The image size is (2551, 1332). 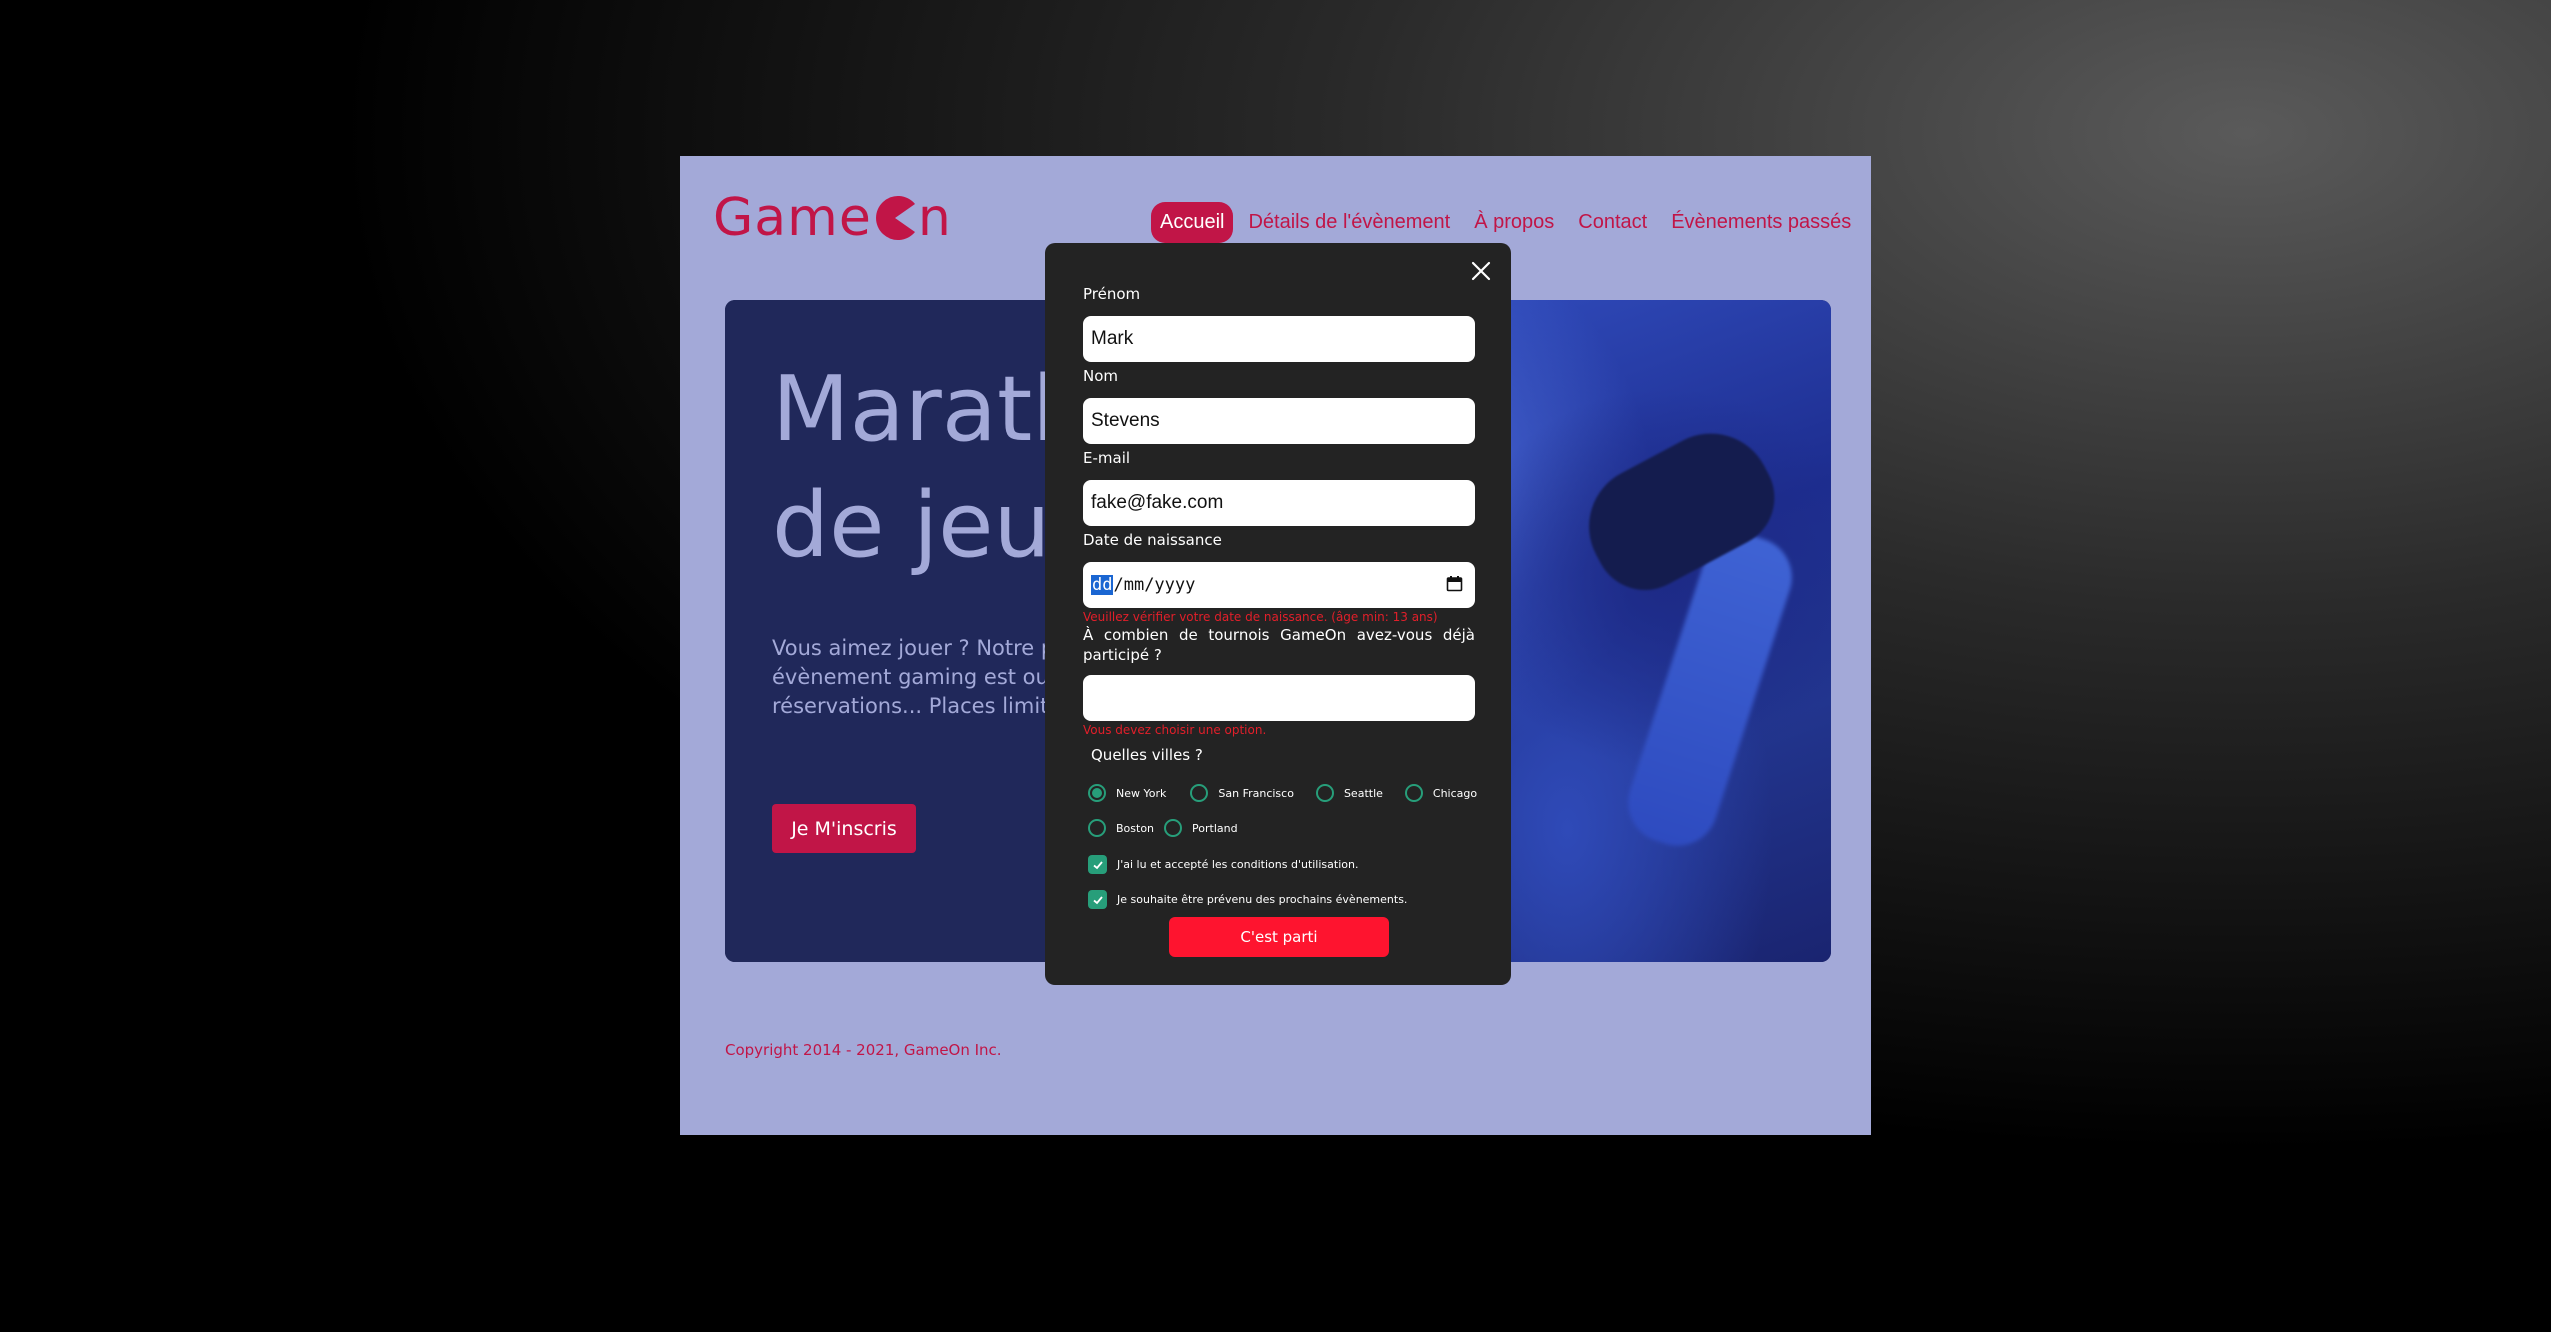 I want to click on last-name-label: Nom, so click(x=1101, y=376).